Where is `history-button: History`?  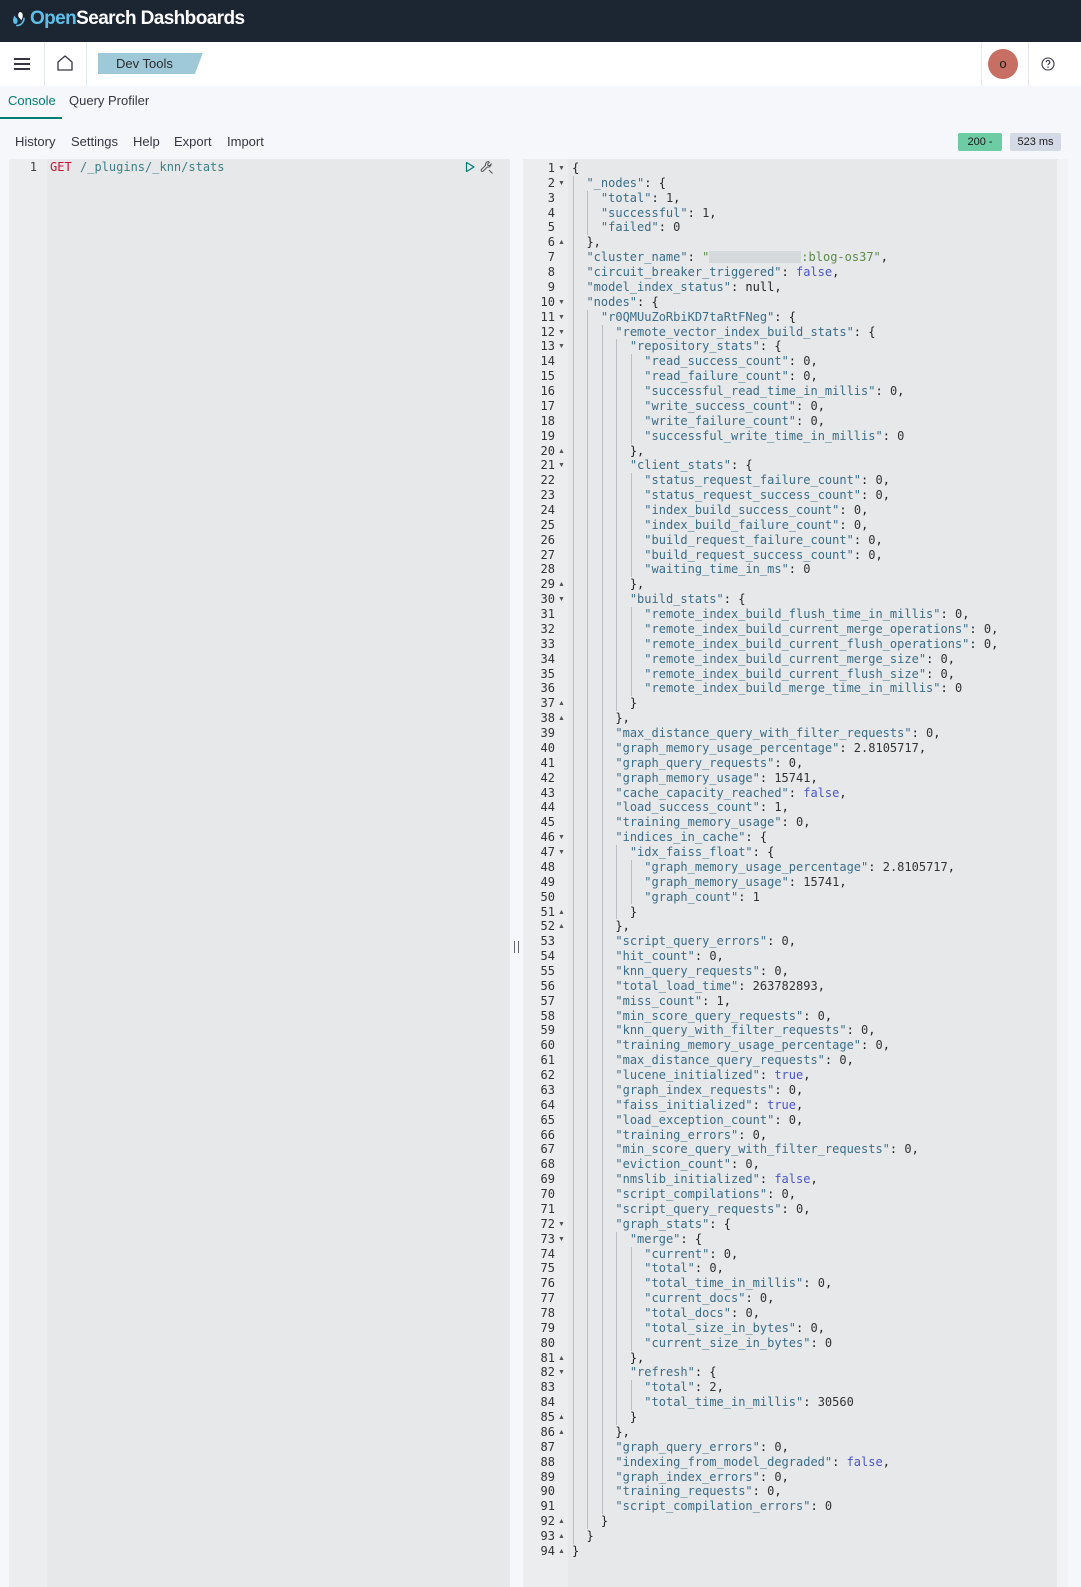 history-button: History is located at coordinates (35, 141).